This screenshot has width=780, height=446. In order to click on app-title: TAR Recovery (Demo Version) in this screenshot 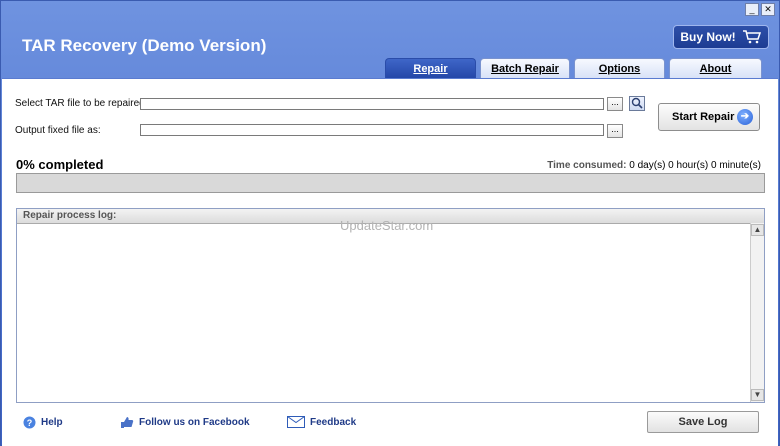, I will do `click(144, 45)`.